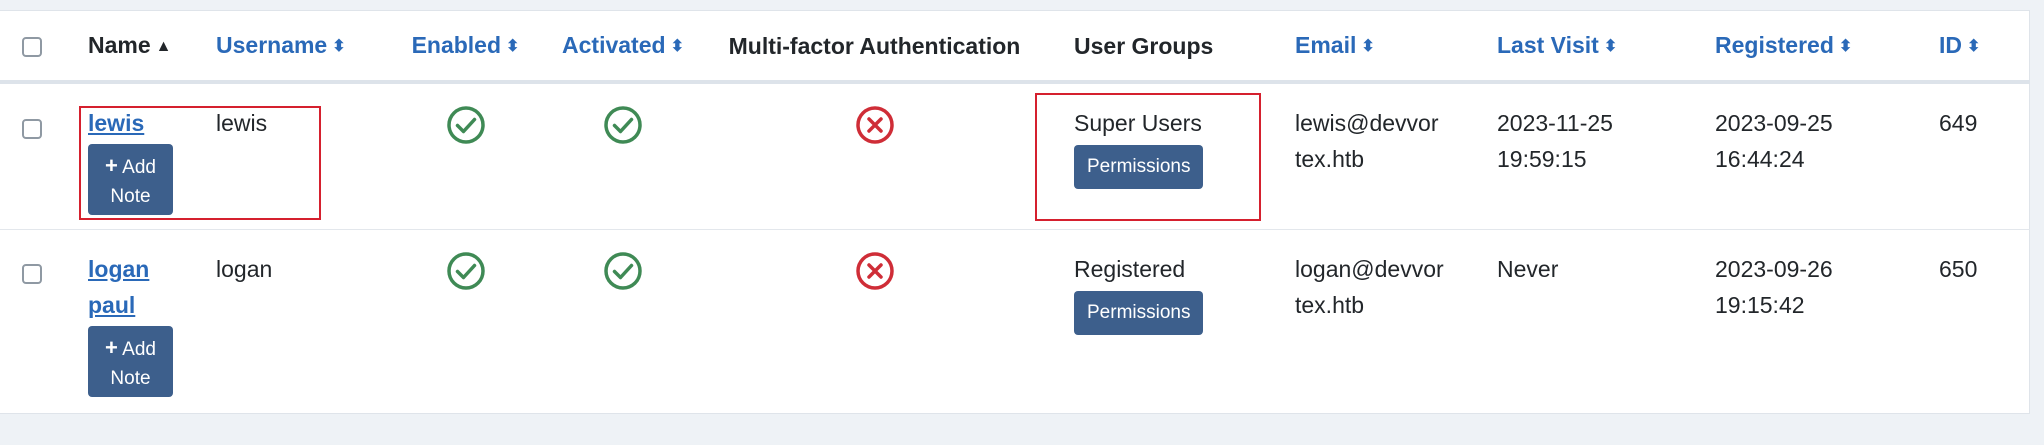 The height and width of the screenshot is (445, 2044). I want to click on sort-asc-icon: ▲, so click(163, 46).